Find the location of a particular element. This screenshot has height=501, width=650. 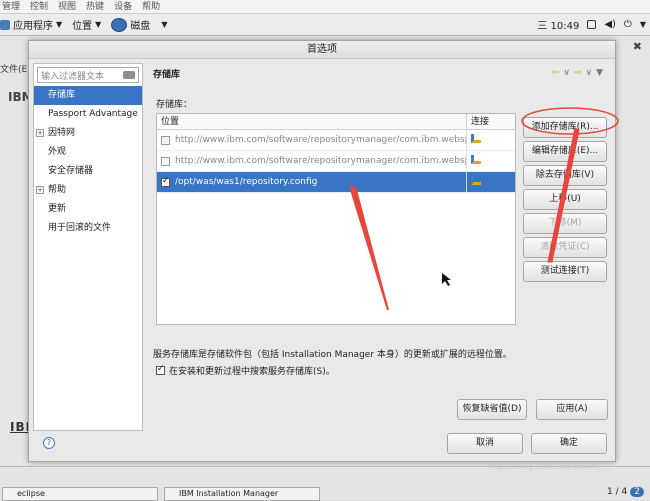

clear-icon is located at coordinates (129, 75).